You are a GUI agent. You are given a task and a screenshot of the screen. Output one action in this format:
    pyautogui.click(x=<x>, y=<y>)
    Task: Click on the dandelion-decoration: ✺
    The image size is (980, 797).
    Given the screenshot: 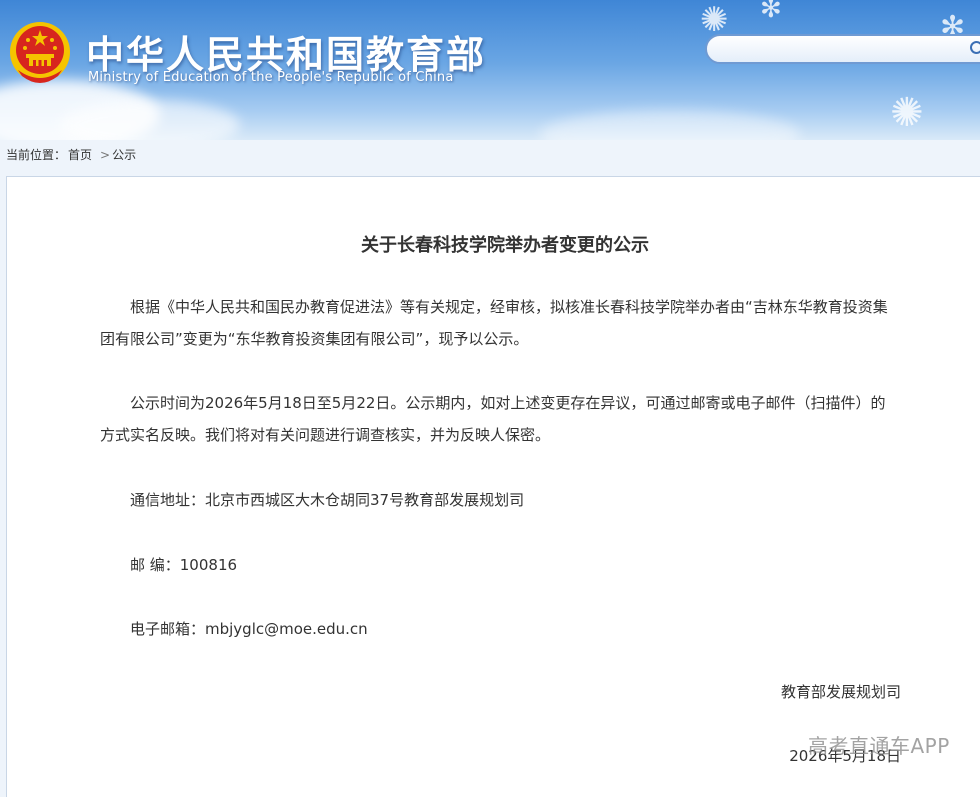 What is the action you would take?
    pyautogui.click(x=907, y=113)
    